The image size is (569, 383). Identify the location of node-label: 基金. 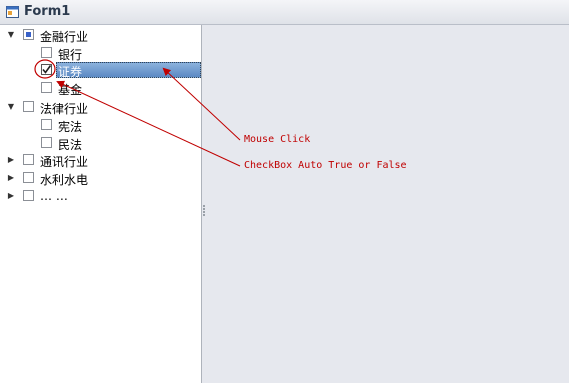
(70, 90).